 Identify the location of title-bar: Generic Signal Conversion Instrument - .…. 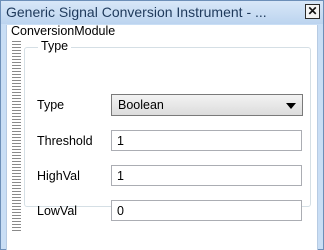
(162, 12).